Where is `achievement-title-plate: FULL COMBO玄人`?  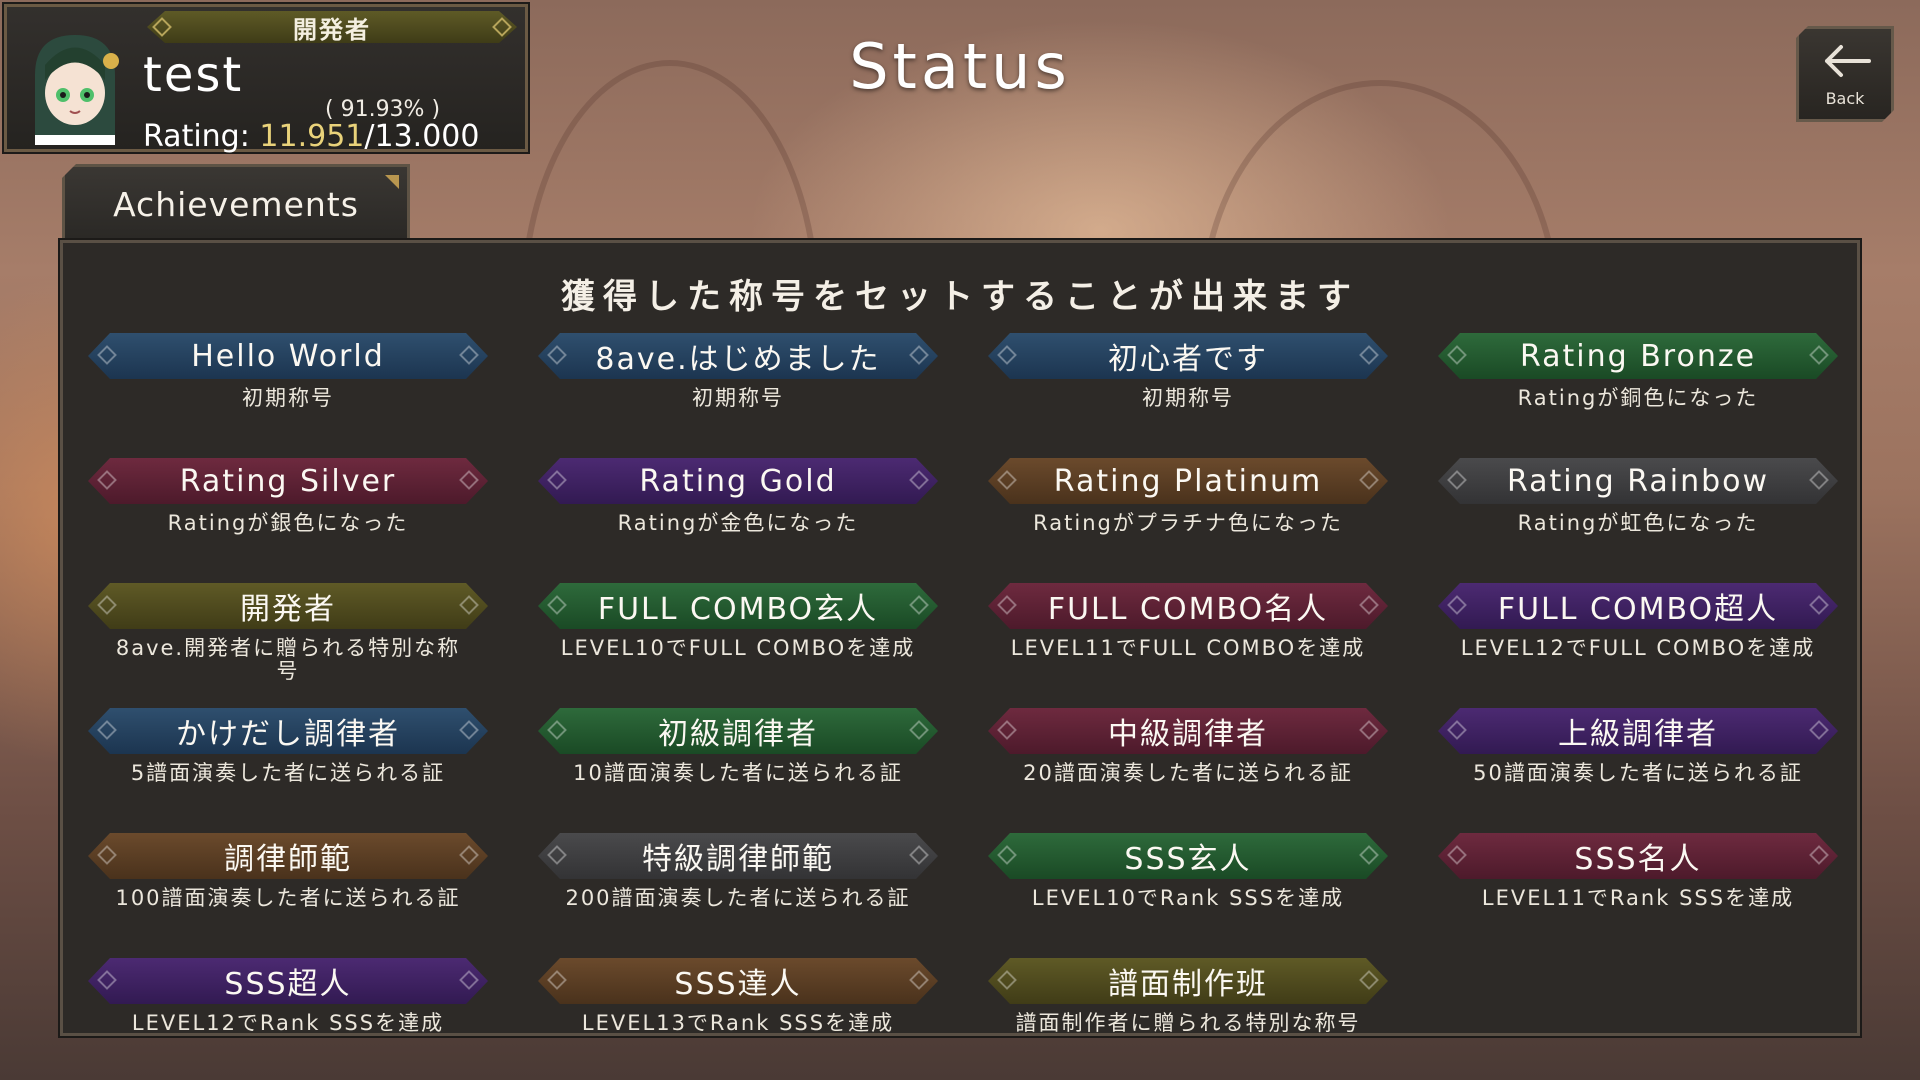
achievement-title-plate: FULL COMBO玄人 is located at coordinates (738, 606).